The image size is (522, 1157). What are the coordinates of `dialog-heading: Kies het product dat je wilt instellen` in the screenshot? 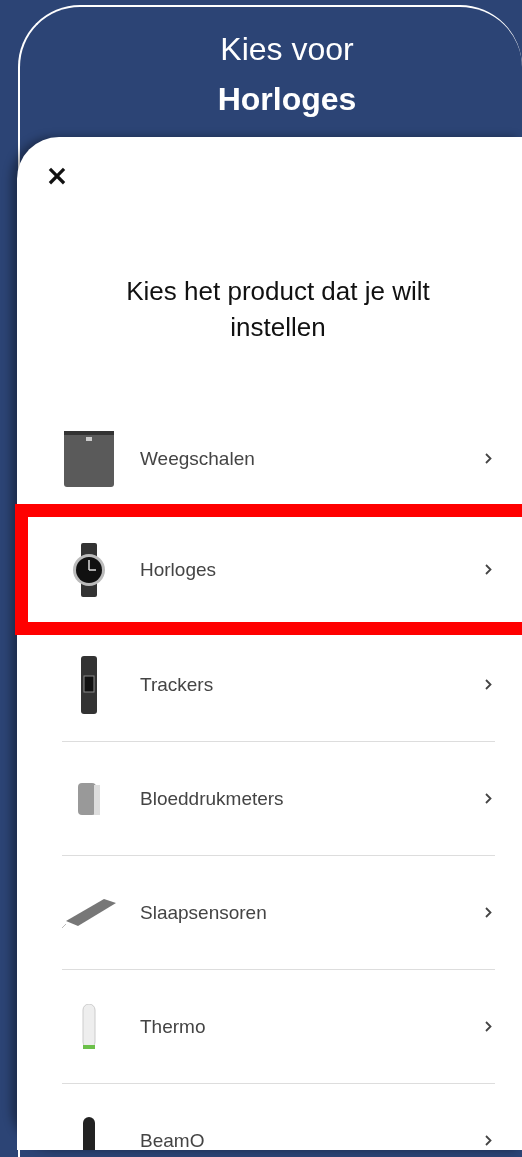 It's located at (278, 309).